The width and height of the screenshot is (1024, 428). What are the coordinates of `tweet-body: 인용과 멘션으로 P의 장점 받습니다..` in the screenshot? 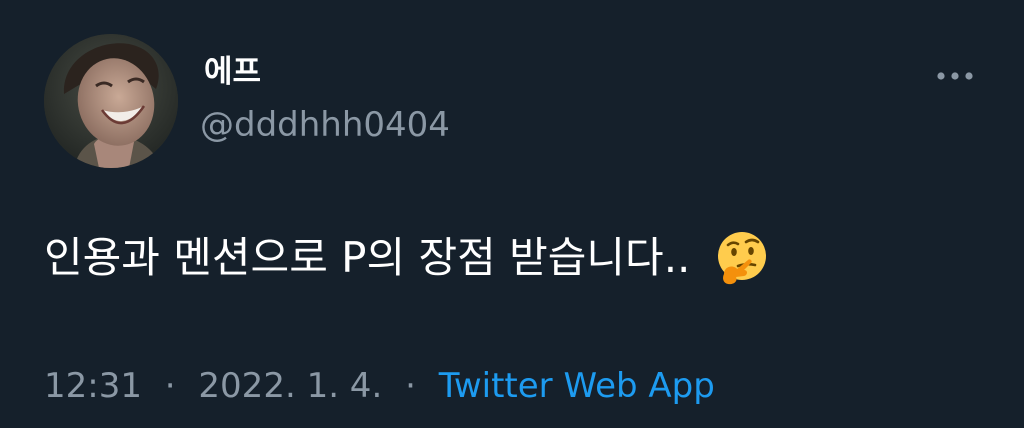 It's located at (367, 257).